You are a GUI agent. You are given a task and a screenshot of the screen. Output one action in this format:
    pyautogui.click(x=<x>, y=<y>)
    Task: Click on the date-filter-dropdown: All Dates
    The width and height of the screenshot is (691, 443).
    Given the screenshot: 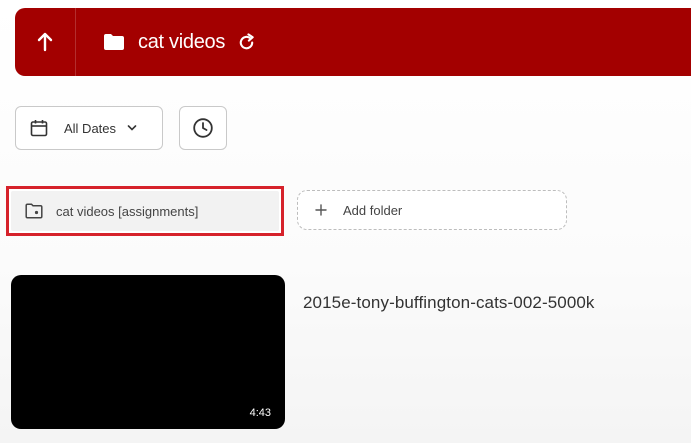 What is the action you would take?
    pyautogui.click(x=89, y=128)
    